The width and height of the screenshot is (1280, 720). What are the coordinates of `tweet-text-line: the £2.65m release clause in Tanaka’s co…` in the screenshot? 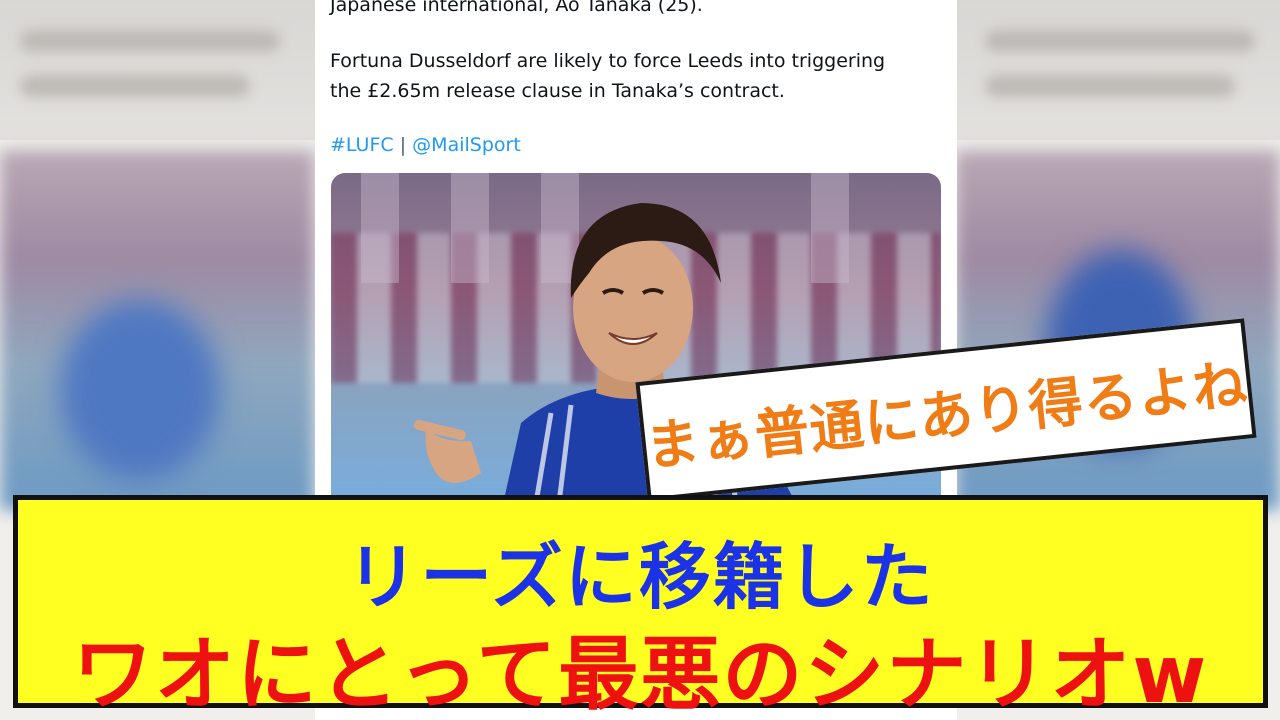 It's located at (557, 91).